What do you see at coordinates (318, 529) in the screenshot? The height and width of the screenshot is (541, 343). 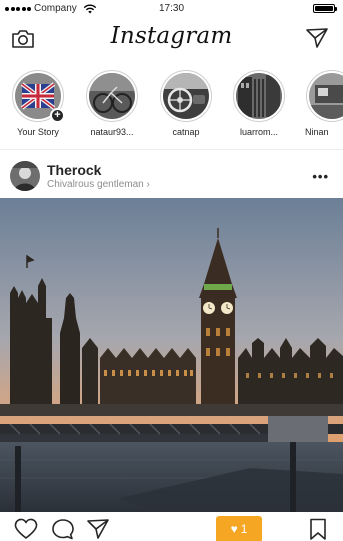 I see `bookmark-icon` at bounding box center [318, 529].